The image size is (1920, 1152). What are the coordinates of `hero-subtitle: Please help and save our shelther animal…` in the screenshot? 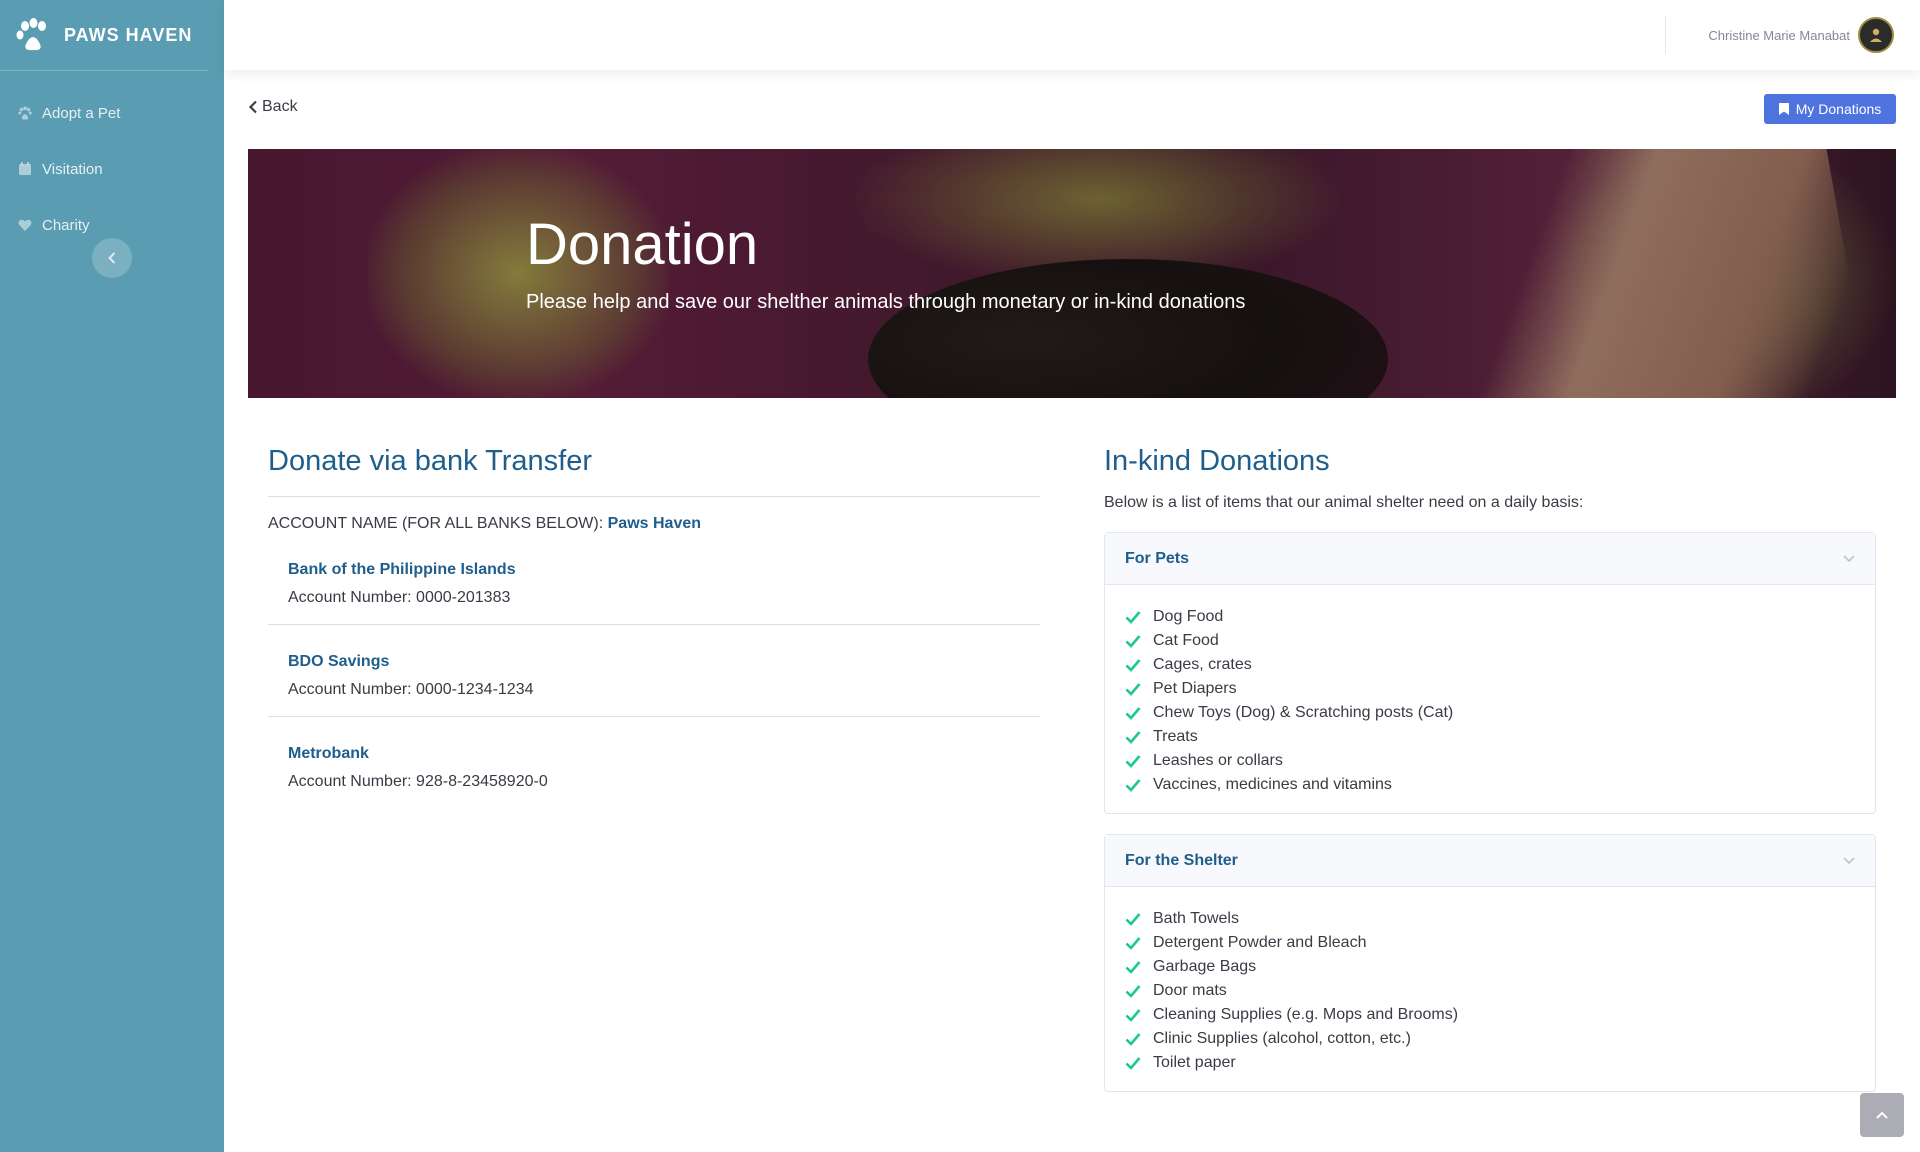 It's located at (886, 302).